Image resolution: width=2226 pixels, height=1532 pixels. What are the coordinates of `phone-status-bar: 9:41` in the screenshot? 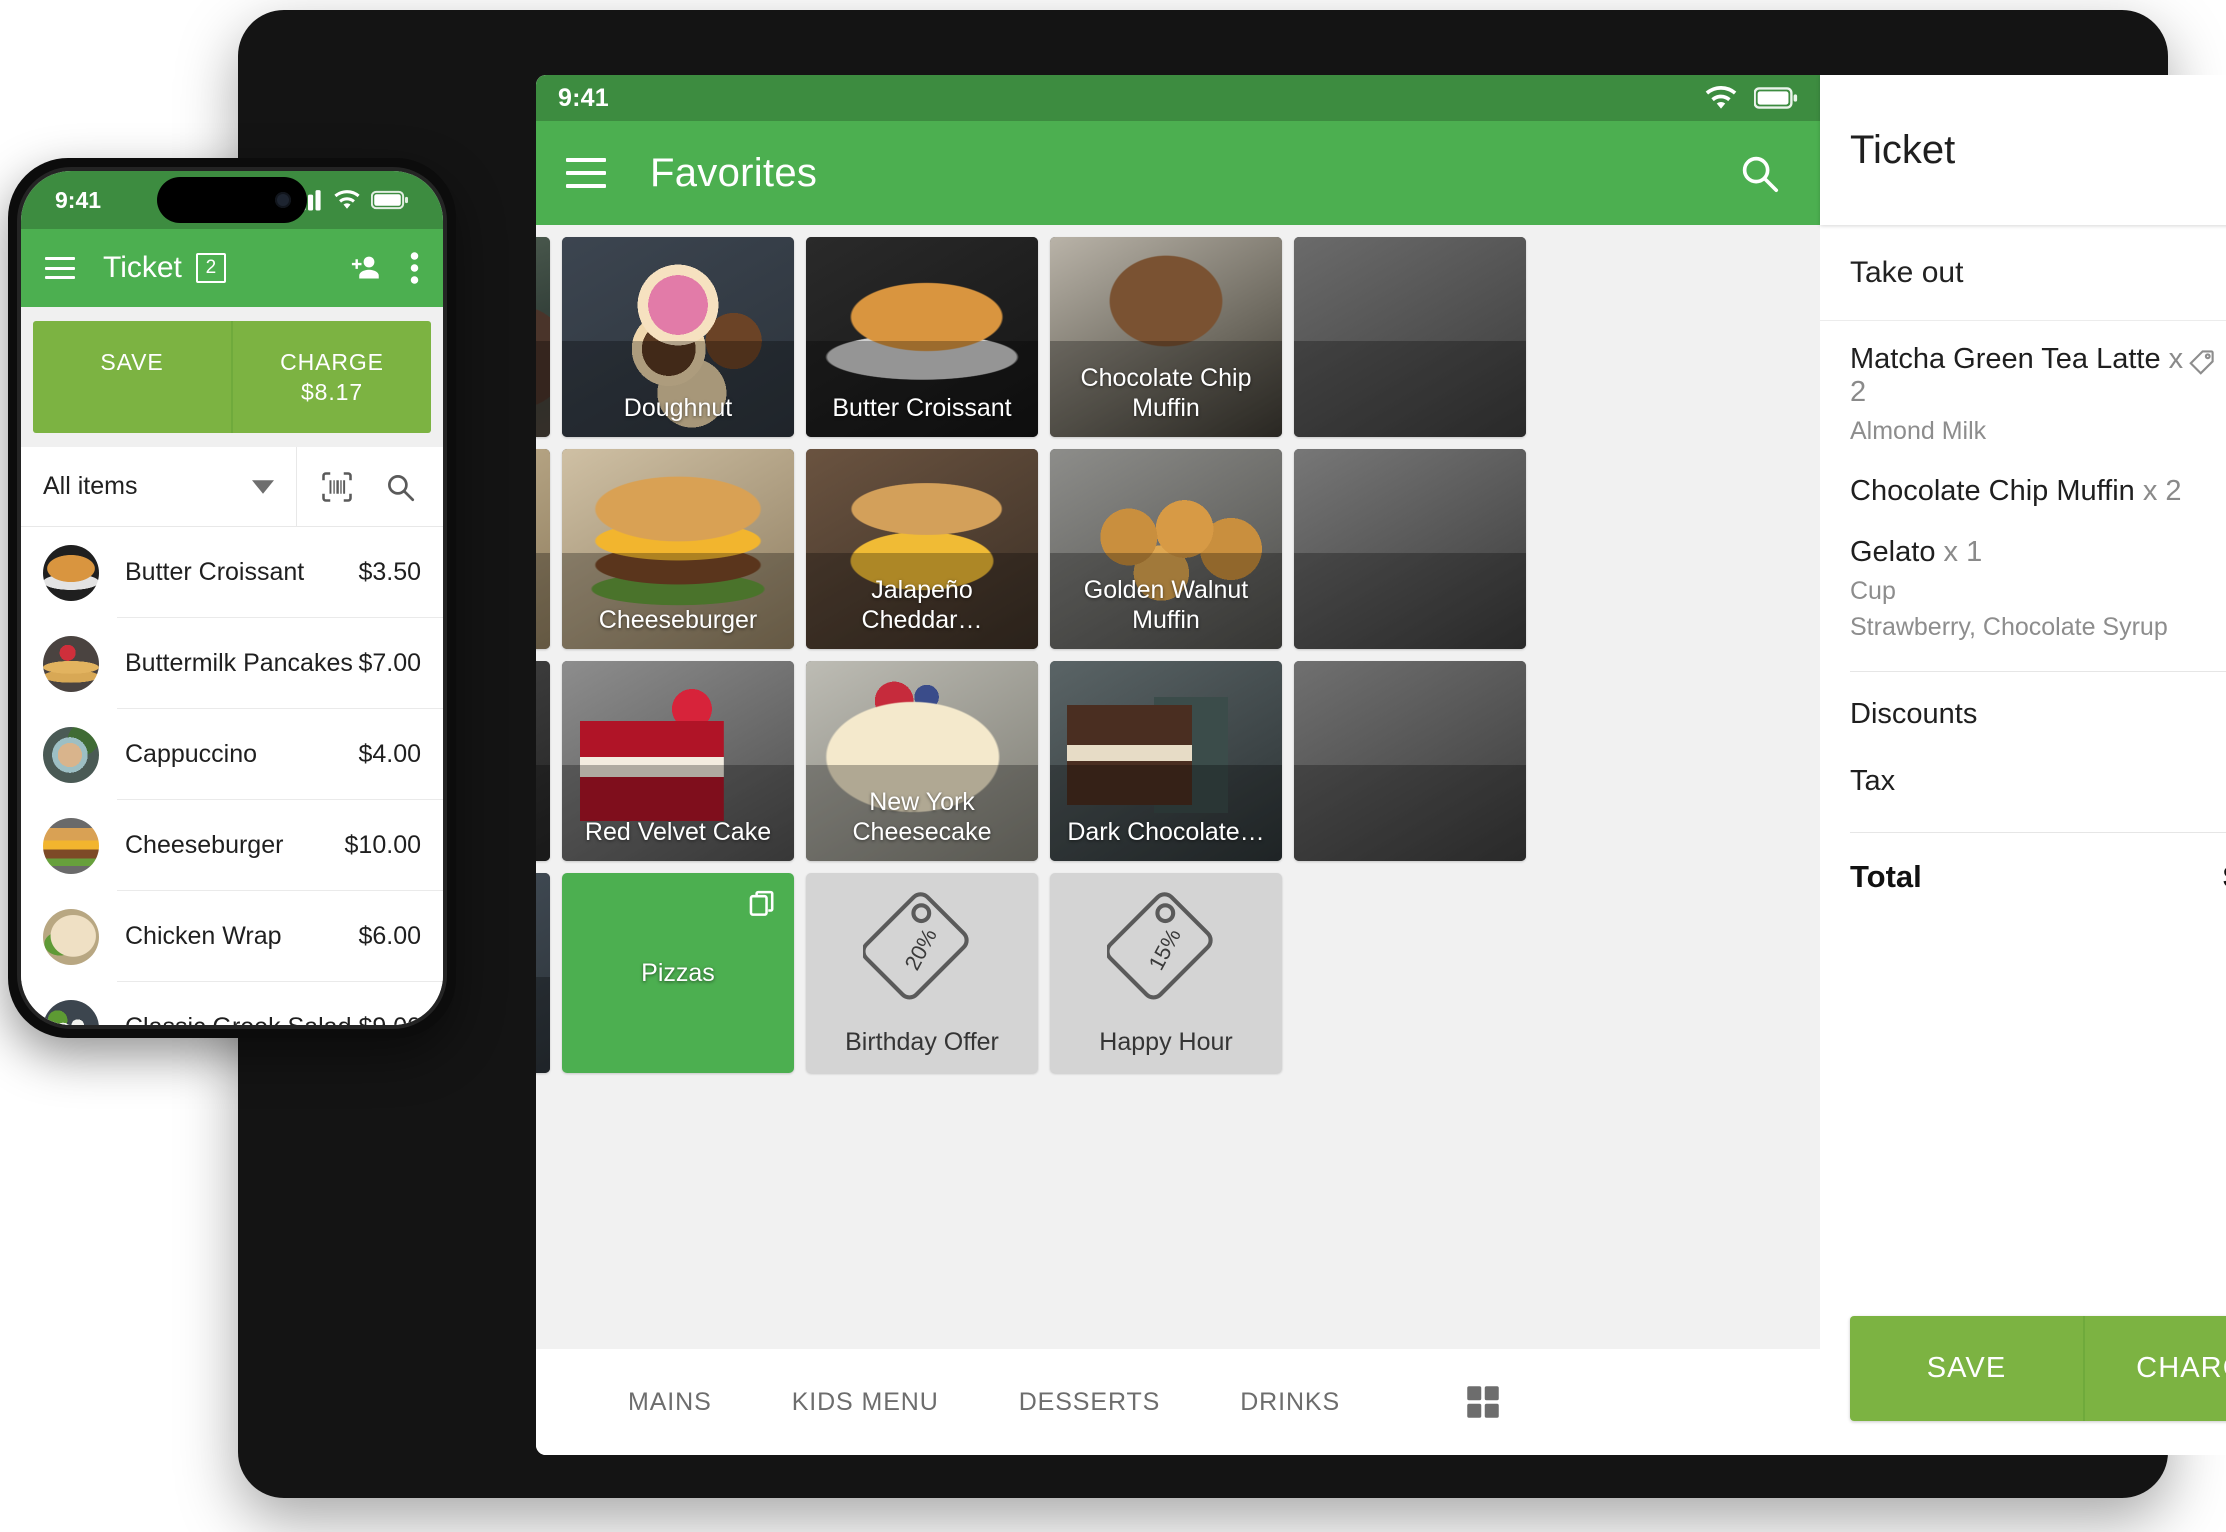 It's located at (232, 200).